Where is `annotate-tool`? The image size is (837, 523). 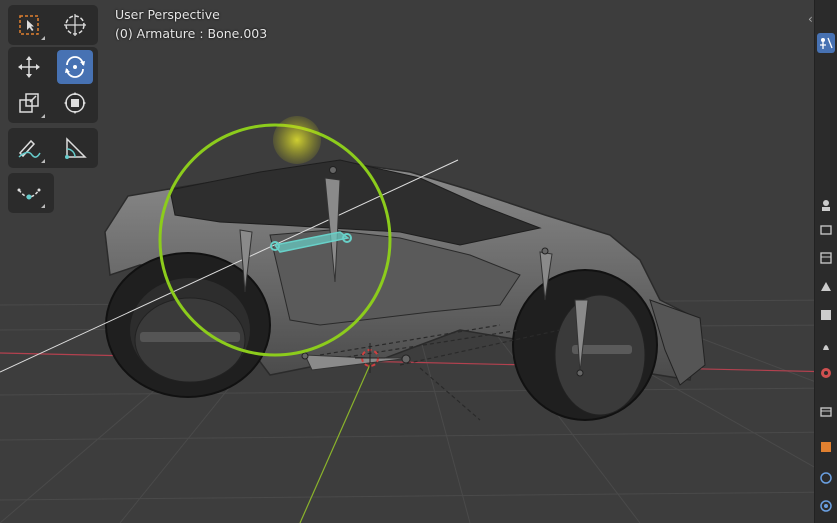
annotate-tool is located at coordinates (29, 148).